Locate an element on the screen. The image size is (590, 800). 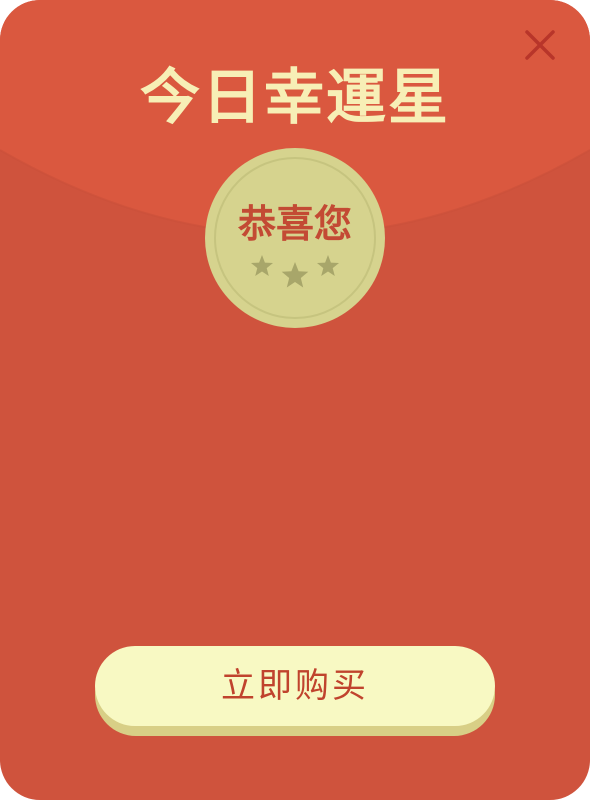
popup-title: 今日幸運星 is located at coordinates (295, 98).